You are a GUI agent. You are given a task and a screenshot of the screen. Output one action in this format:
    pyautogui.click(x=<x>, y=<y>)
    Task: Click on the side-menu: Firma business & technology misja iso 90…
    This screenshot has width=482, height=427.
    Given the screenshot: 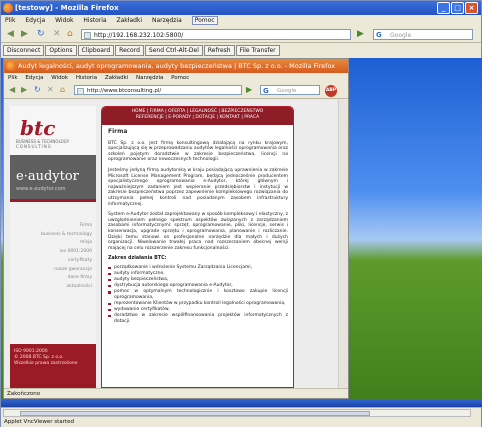 What is the action you would take?
    pyautogui.click(x=53, y=273)
    